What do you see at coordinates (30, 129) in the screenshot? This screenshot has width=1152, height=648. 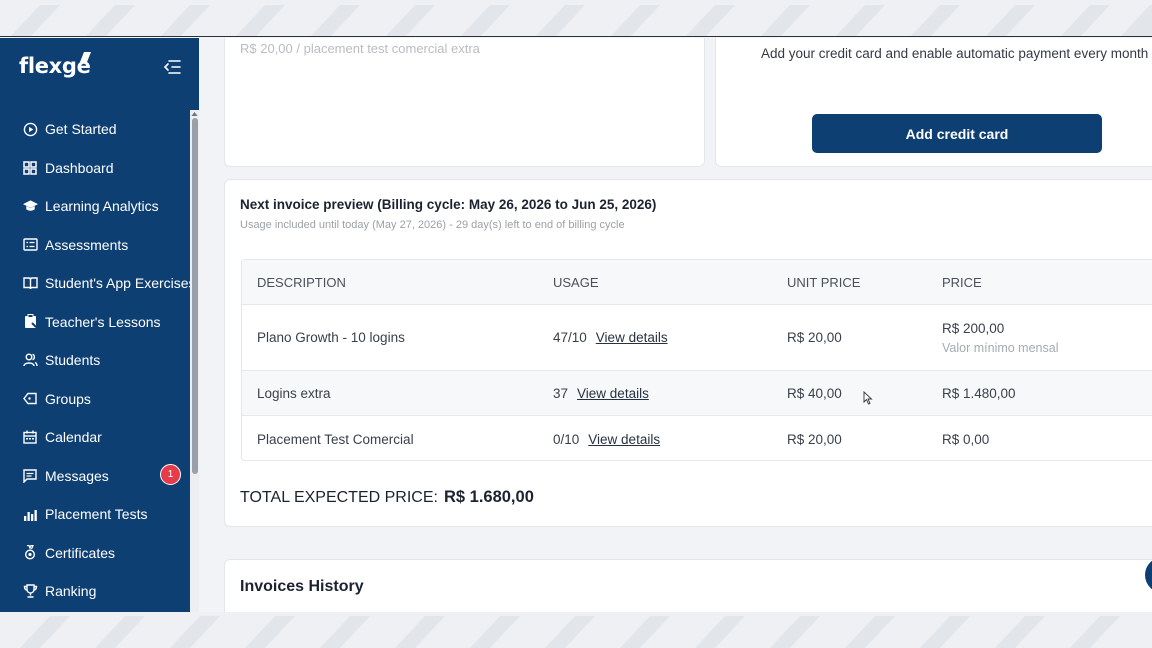 I see `play-circle-icon` at bounding box center [30, 129].